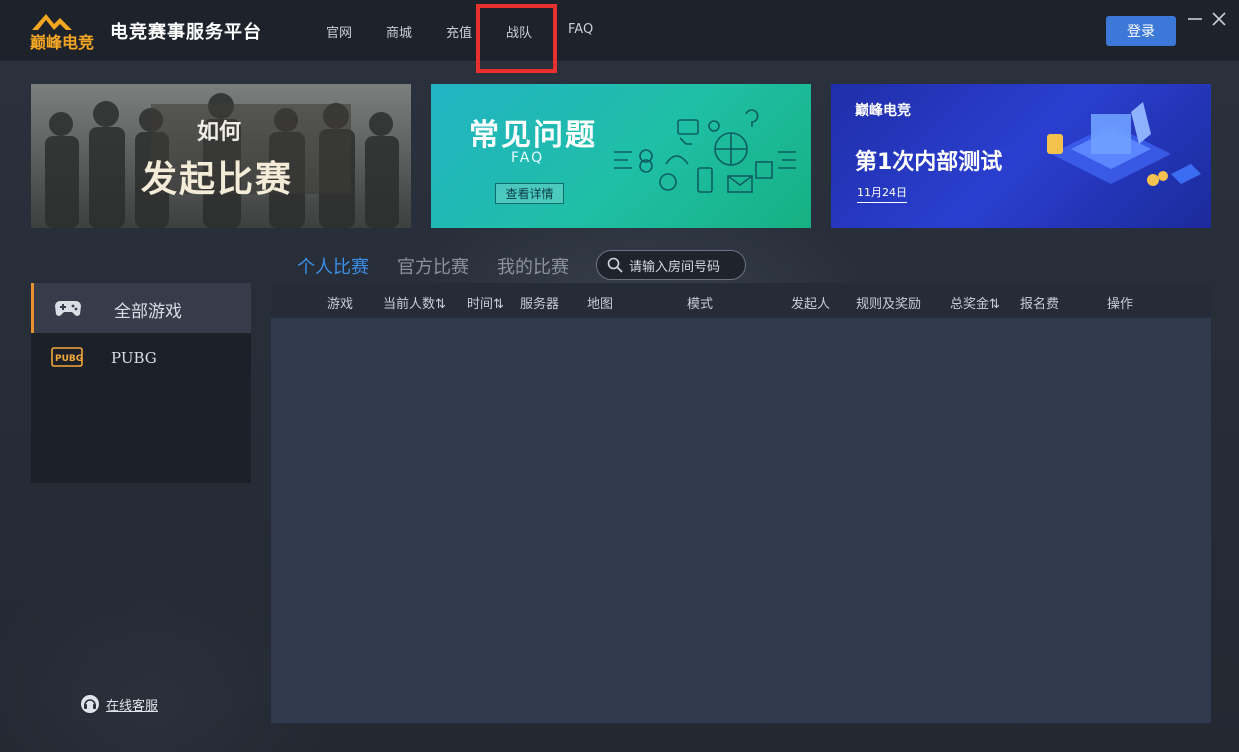 The width and height of the screenshot is (1239, 752). What do you see at coordinates (619, 36) in the screenshot?
I see `title-bar: 巅峰电竞 电竞赛事服务平台 官网 商城 充值 战队 FAQ 登录` at bounding box center [619, 36].